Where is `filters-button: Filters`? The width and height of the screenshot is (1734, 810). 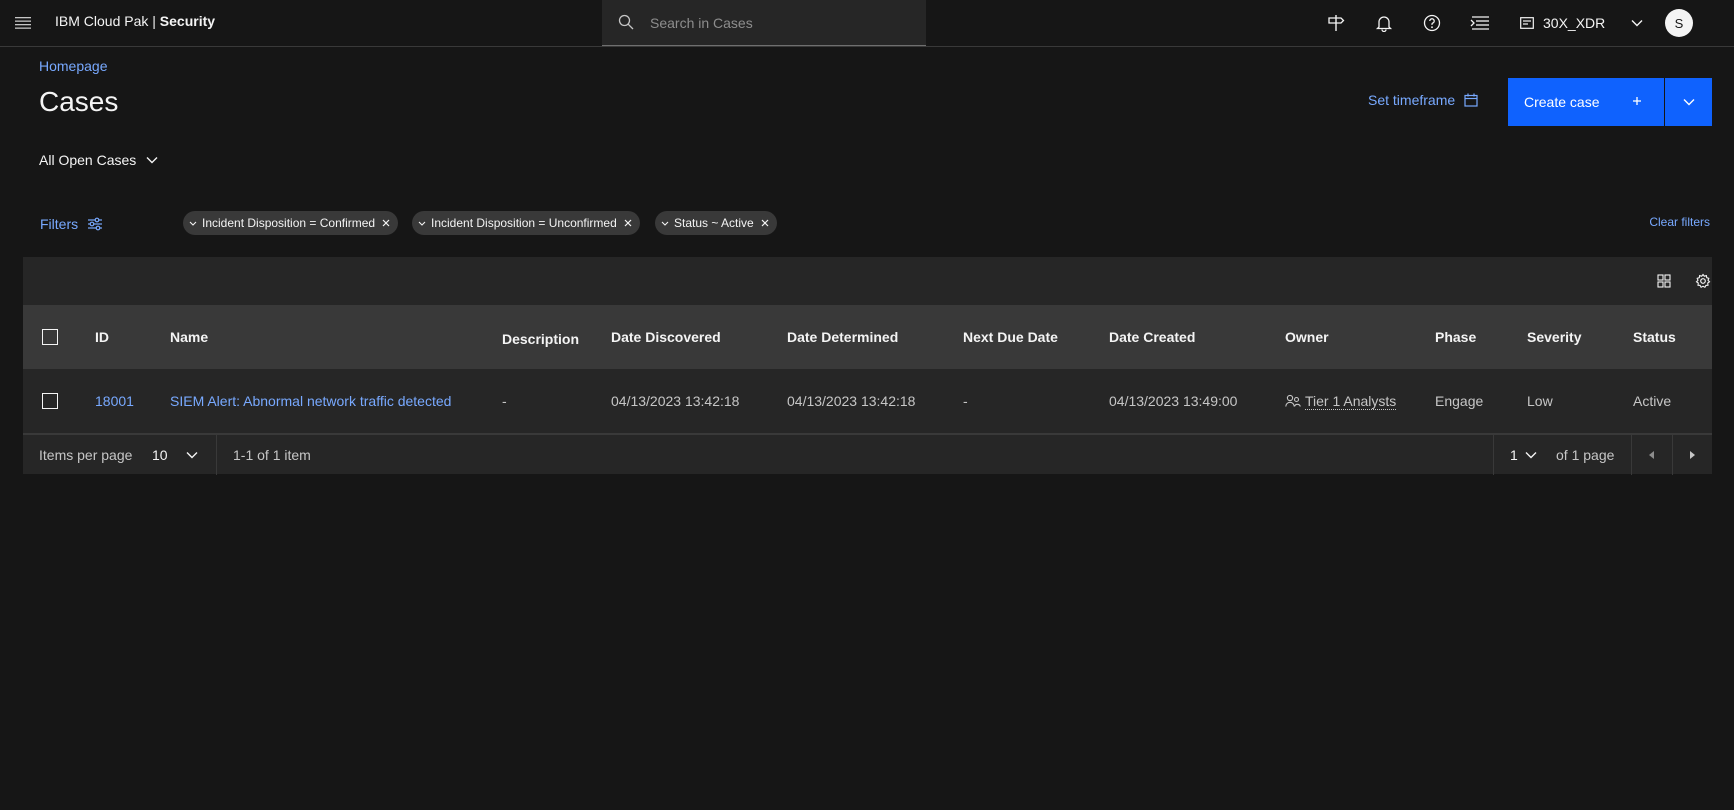
filters-button: Filters is located at coordinates (71, 224).